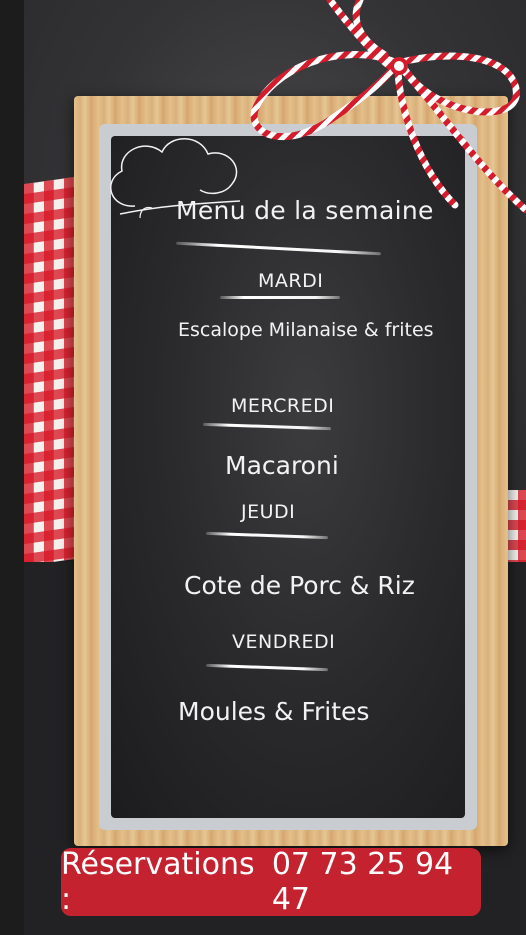  What do you see at coordinates (271, 882) in the screenshot?
I see `reservation-banner: Réservations : 07 73 25 94 47` at bounding box center [271, 882].